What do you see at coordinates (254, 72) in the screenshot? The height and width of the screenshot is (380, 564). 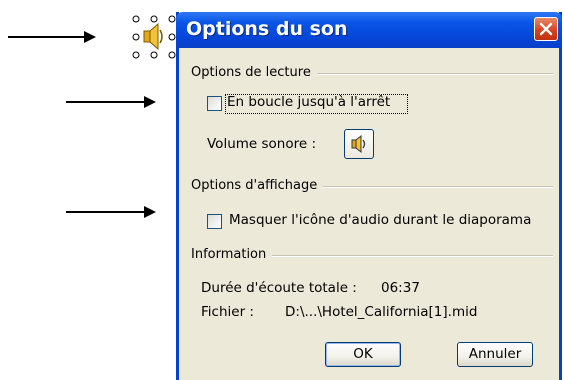 I see `playback-group-label: Options de lecture` at bounding box center [254, 72].